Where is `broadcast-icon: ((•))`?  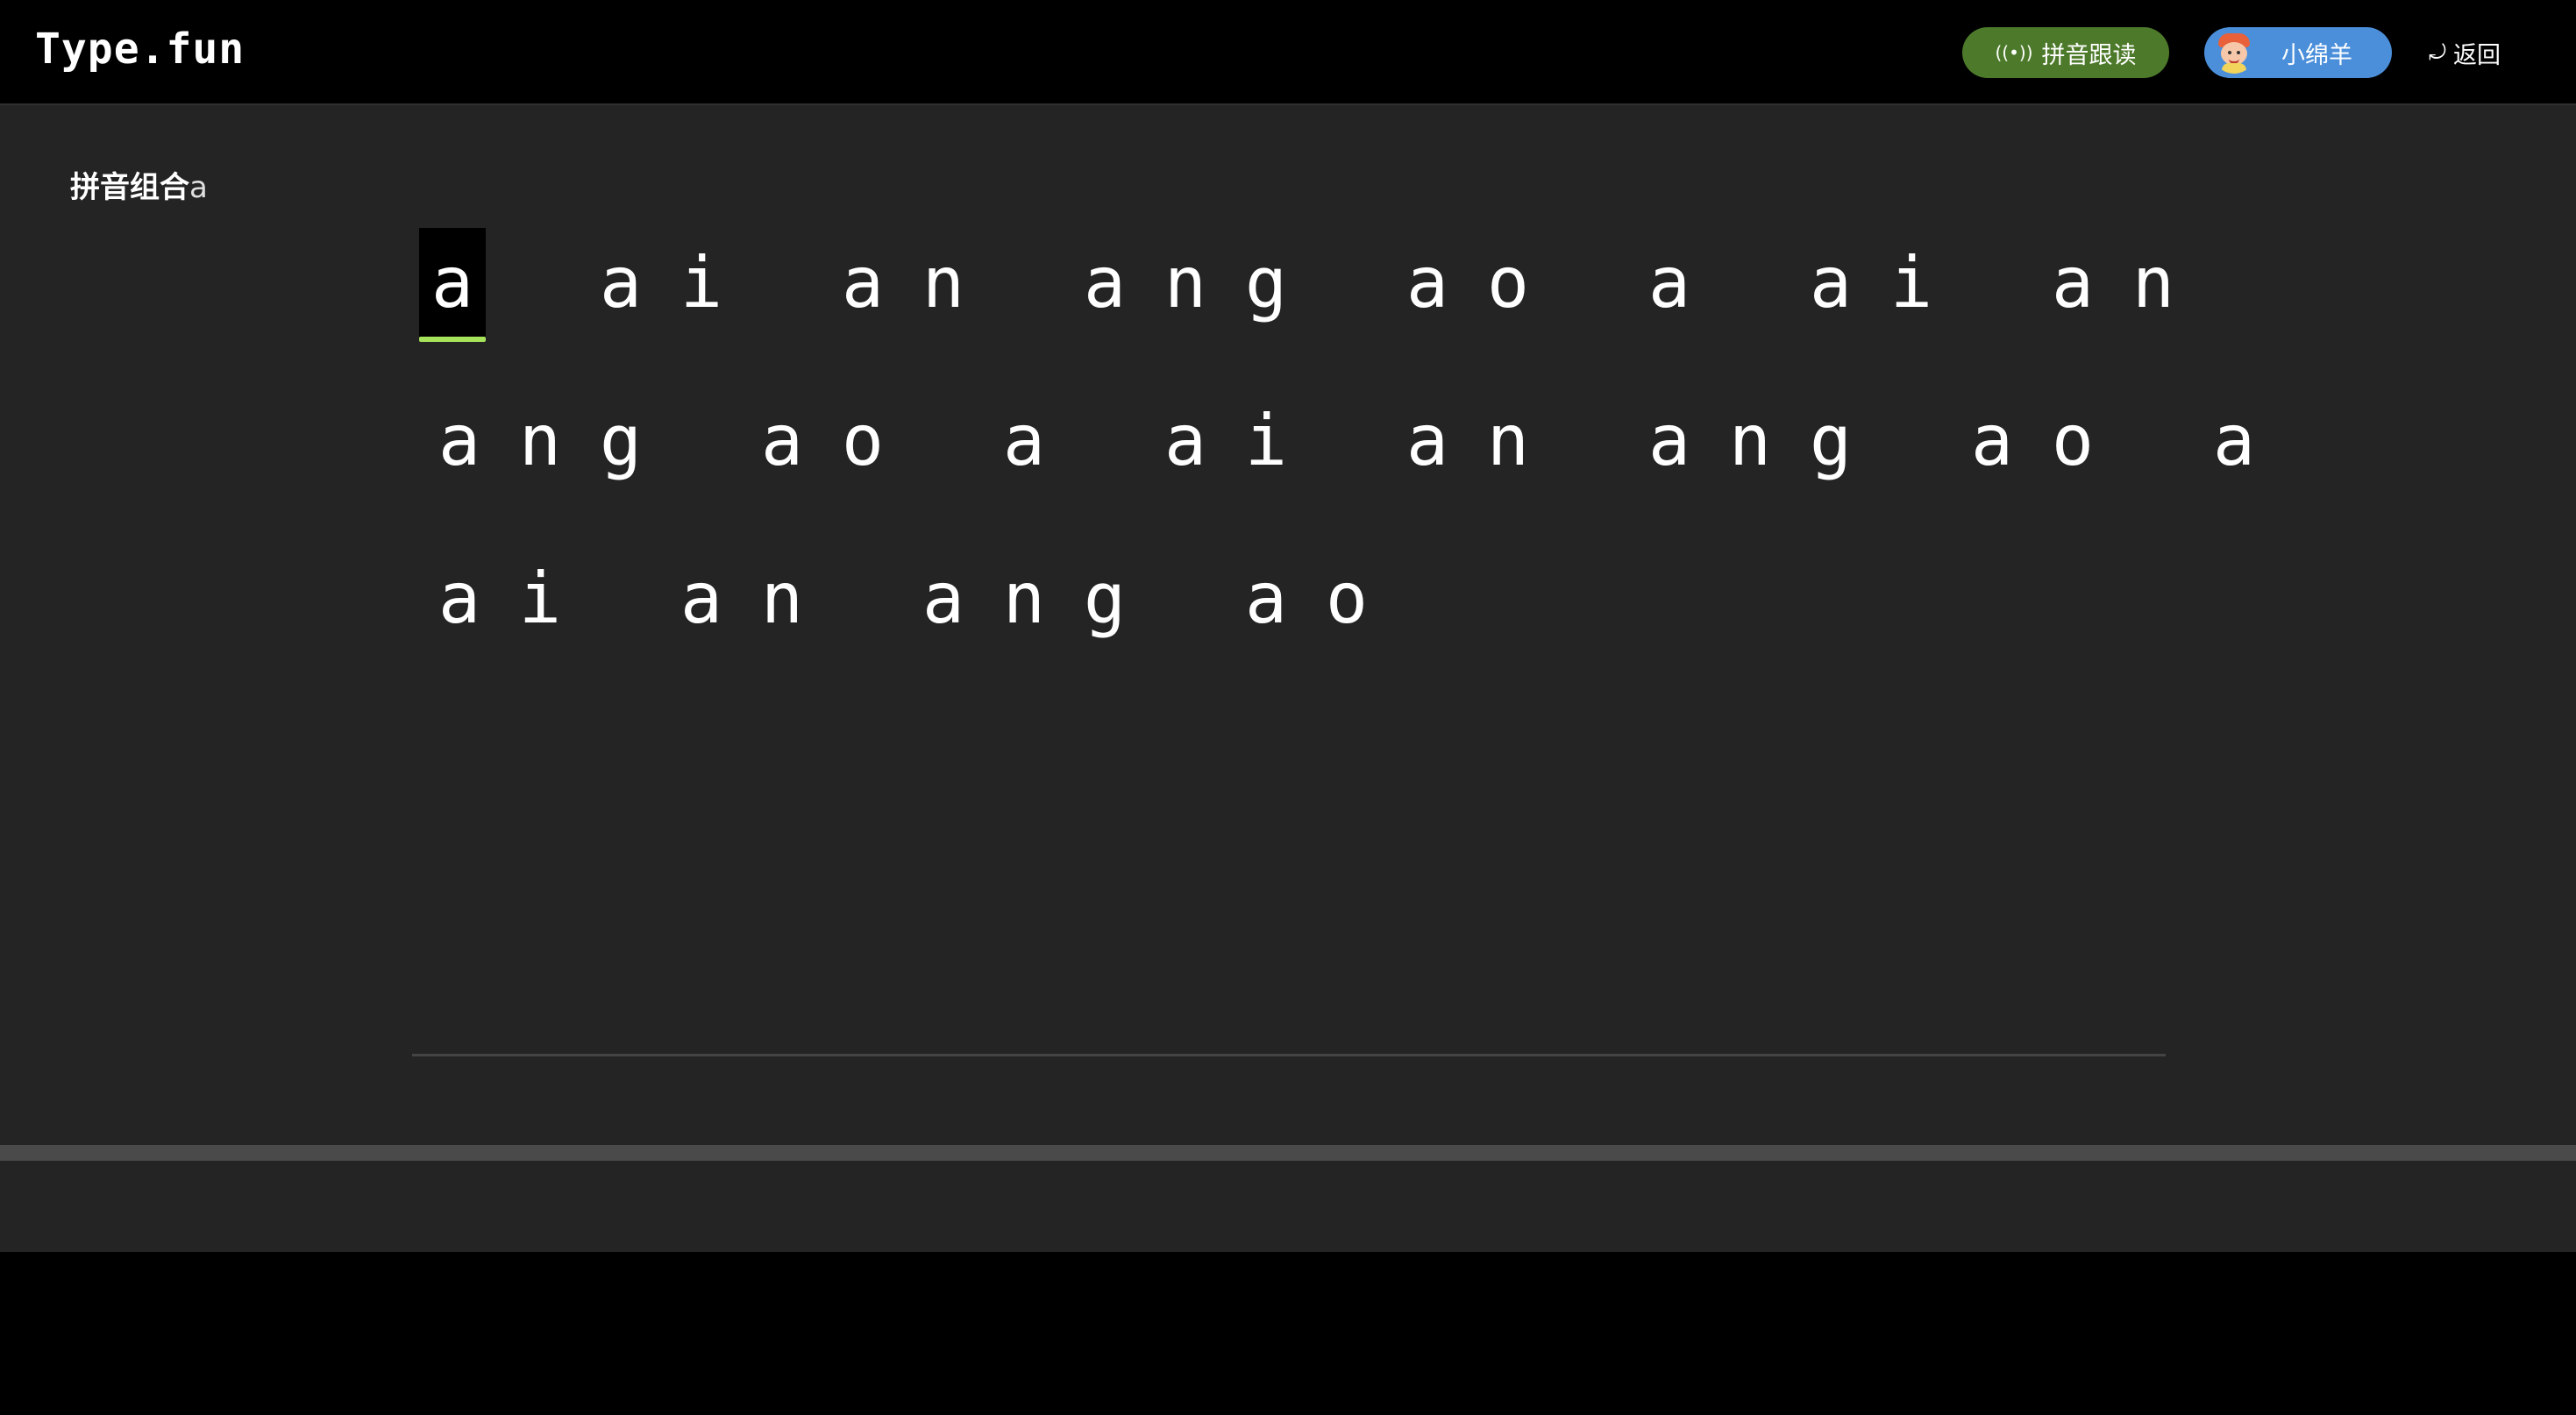 broadcast-icon: ((•)) is located at coordinates (2014, 52).